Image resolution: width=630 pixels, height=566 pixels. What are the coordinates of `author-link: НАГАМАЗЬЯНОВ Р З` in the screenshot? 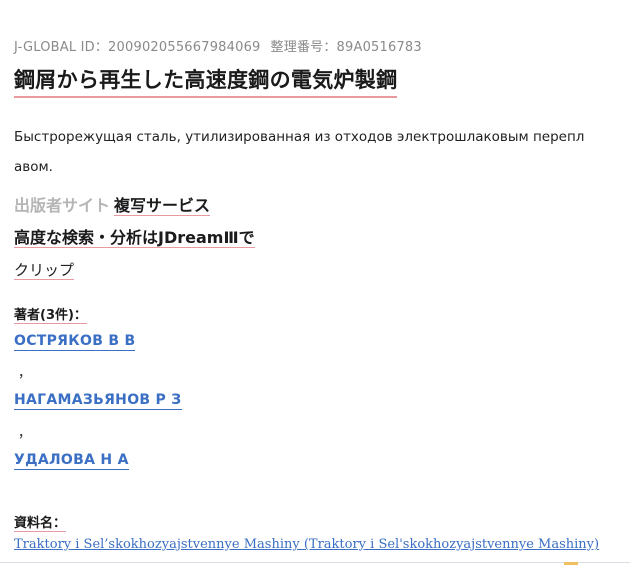 It's located at (98, 401).